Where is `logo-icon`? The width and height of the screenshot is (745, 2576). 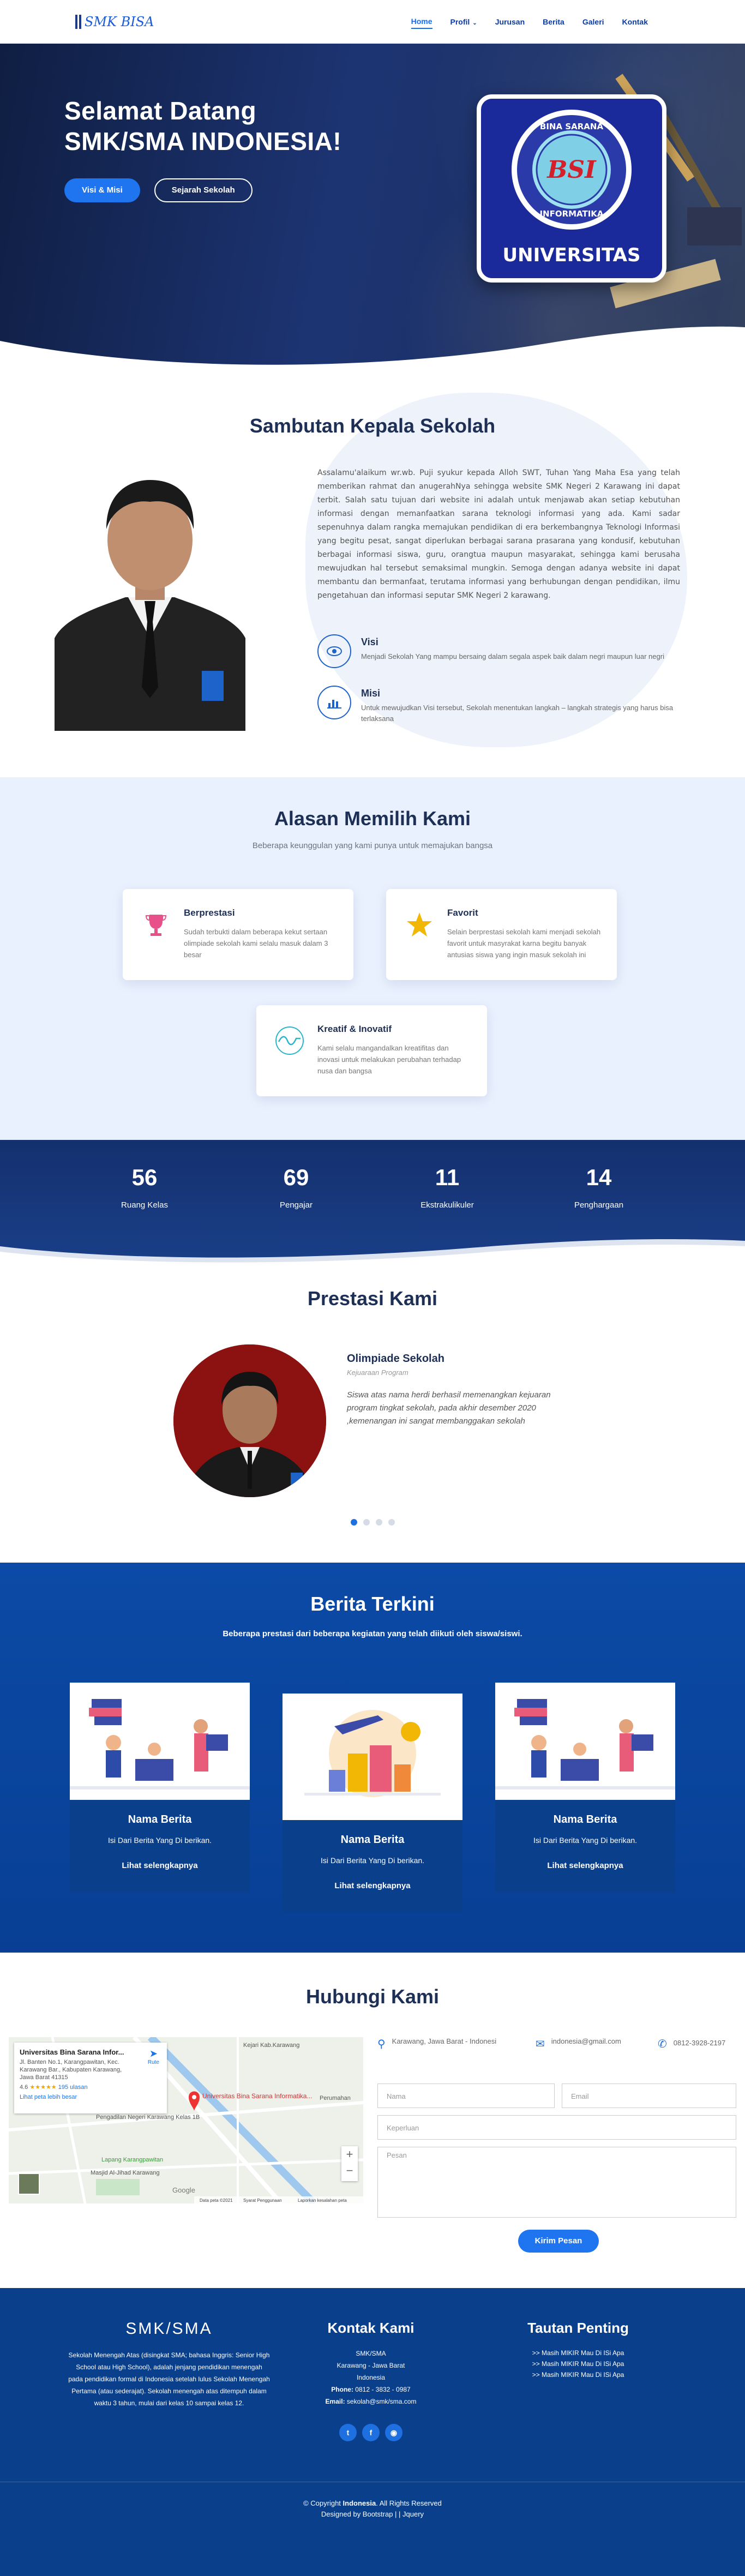 logo-icon is located at coordinates (78, 22).